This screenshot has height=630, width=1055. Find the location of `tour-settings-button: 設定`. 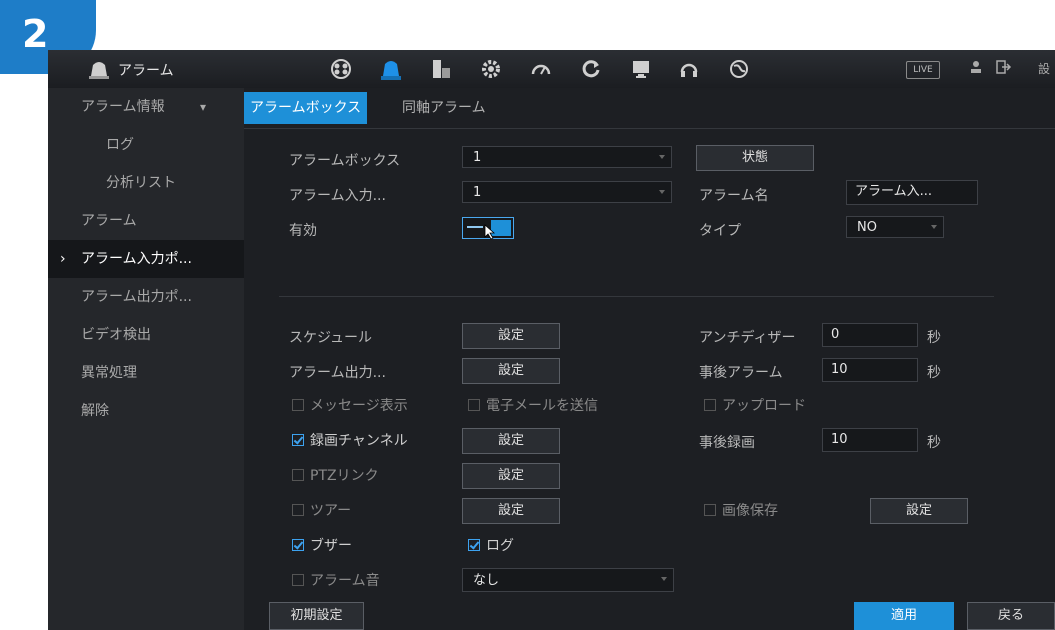

tour-settings-button: 設定 is located at coordinates (511, 511).